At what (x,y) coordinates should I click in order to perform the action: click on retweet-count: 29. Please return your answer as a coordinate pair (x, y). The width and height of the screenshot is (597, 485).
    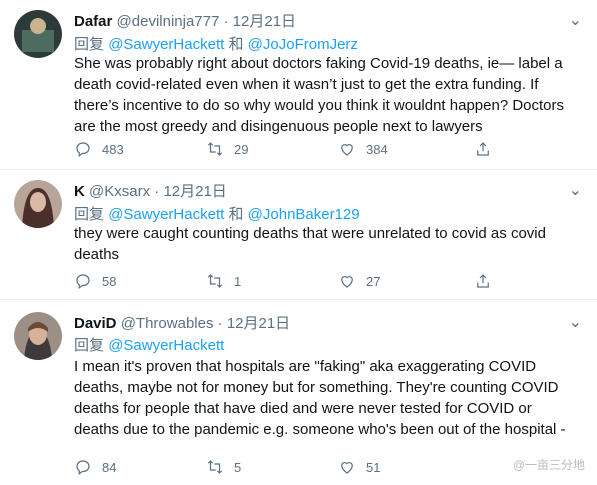
    Looking at the image, I should click on (241, 149).